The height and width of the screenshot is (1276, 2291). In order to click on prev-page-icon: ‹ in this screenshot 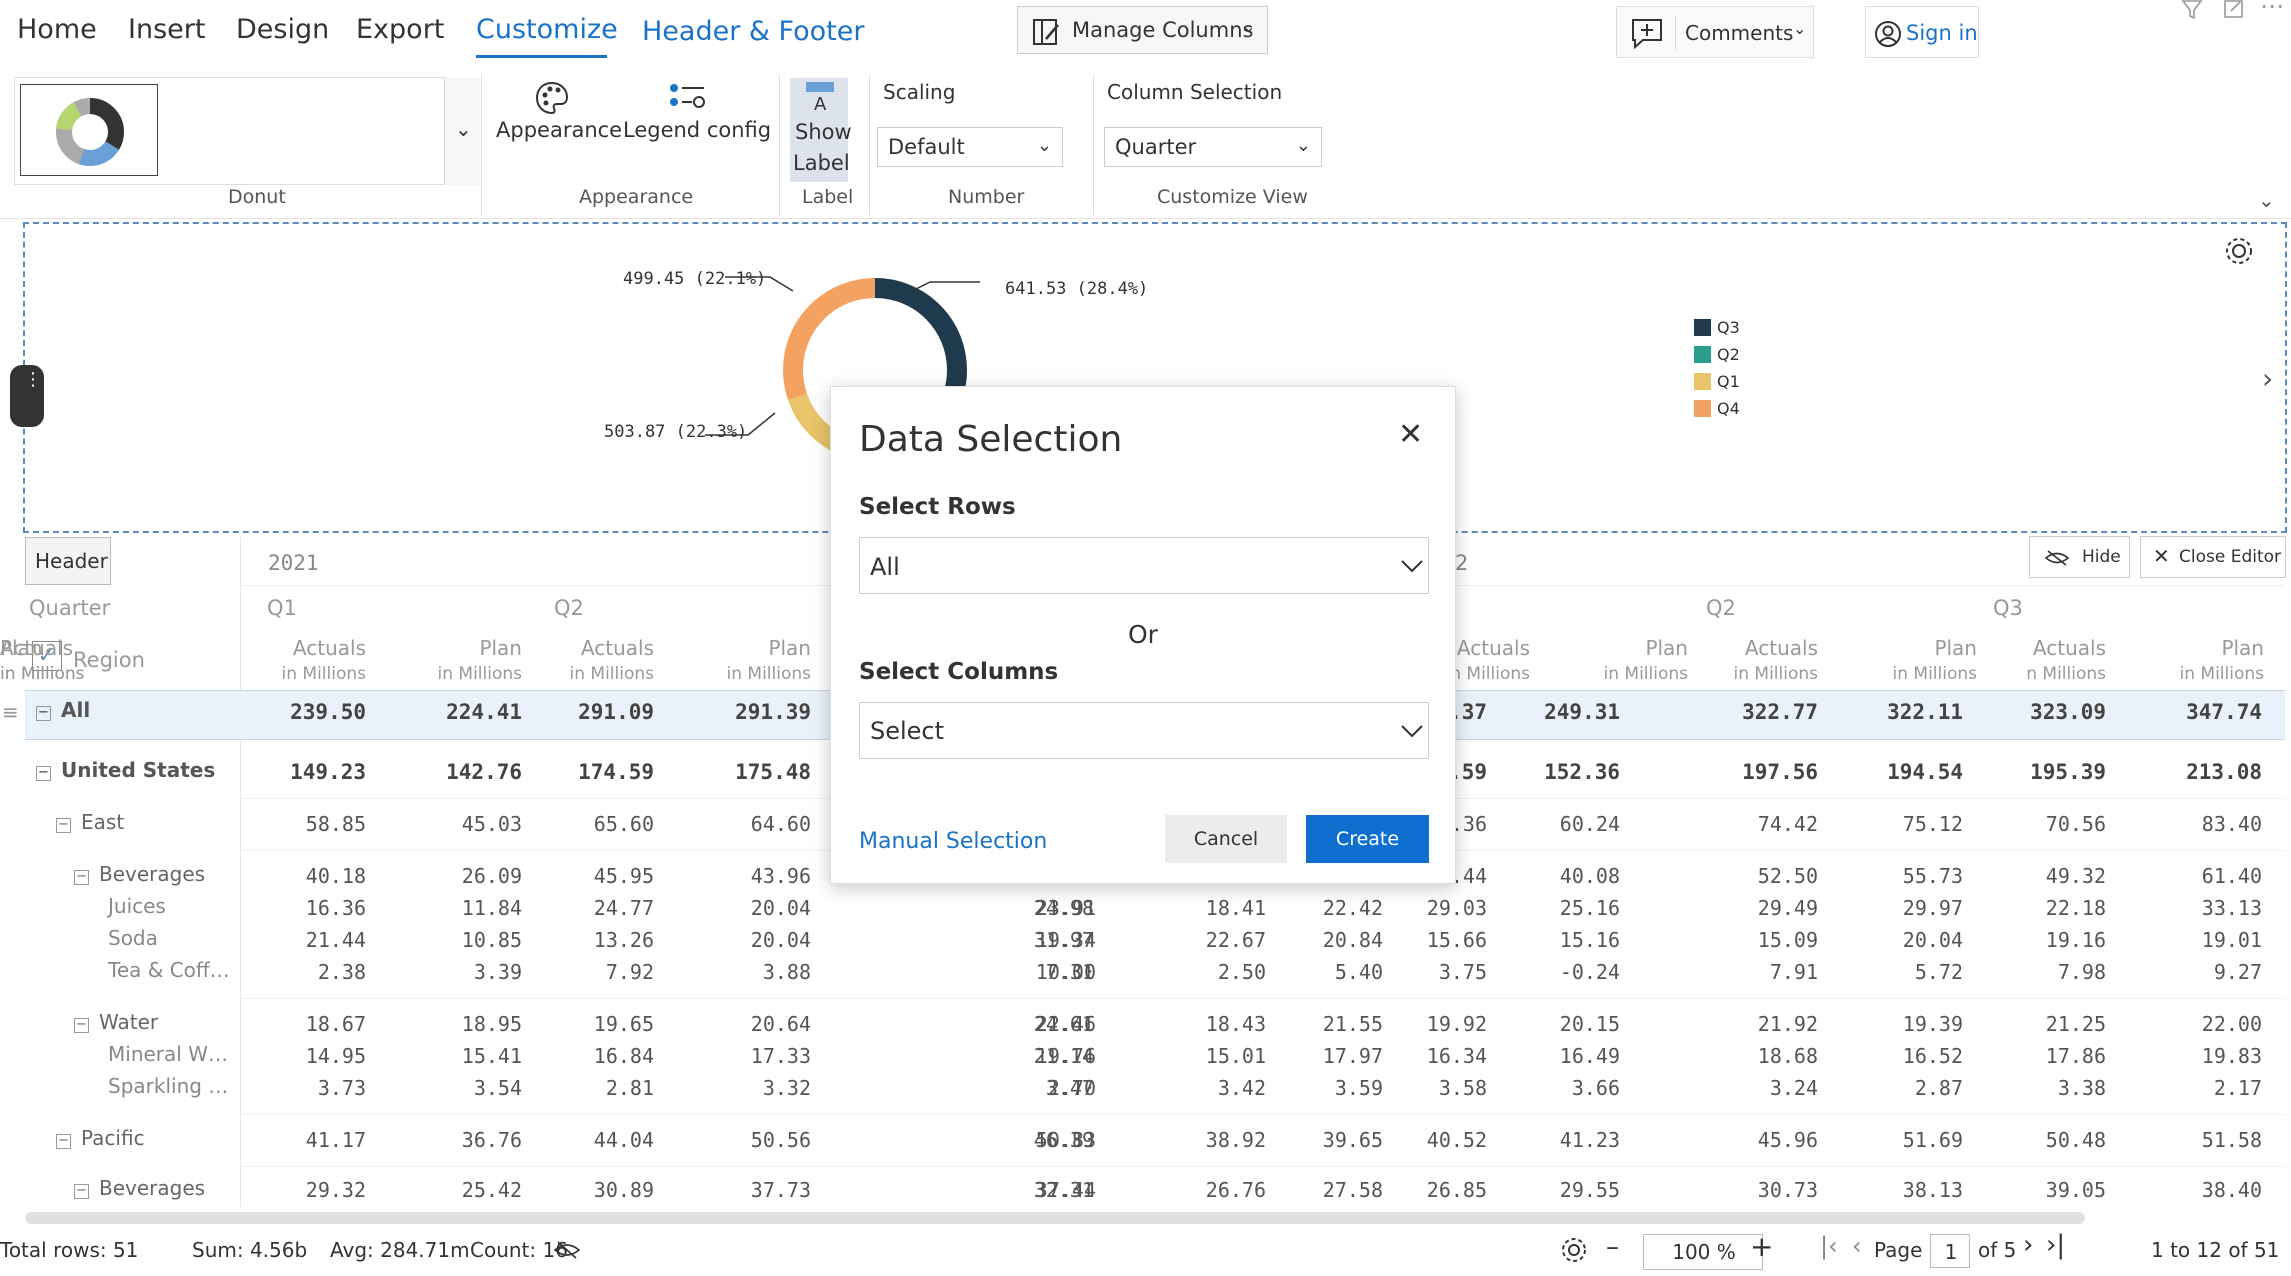, I will do `click(1857, 1246)`.